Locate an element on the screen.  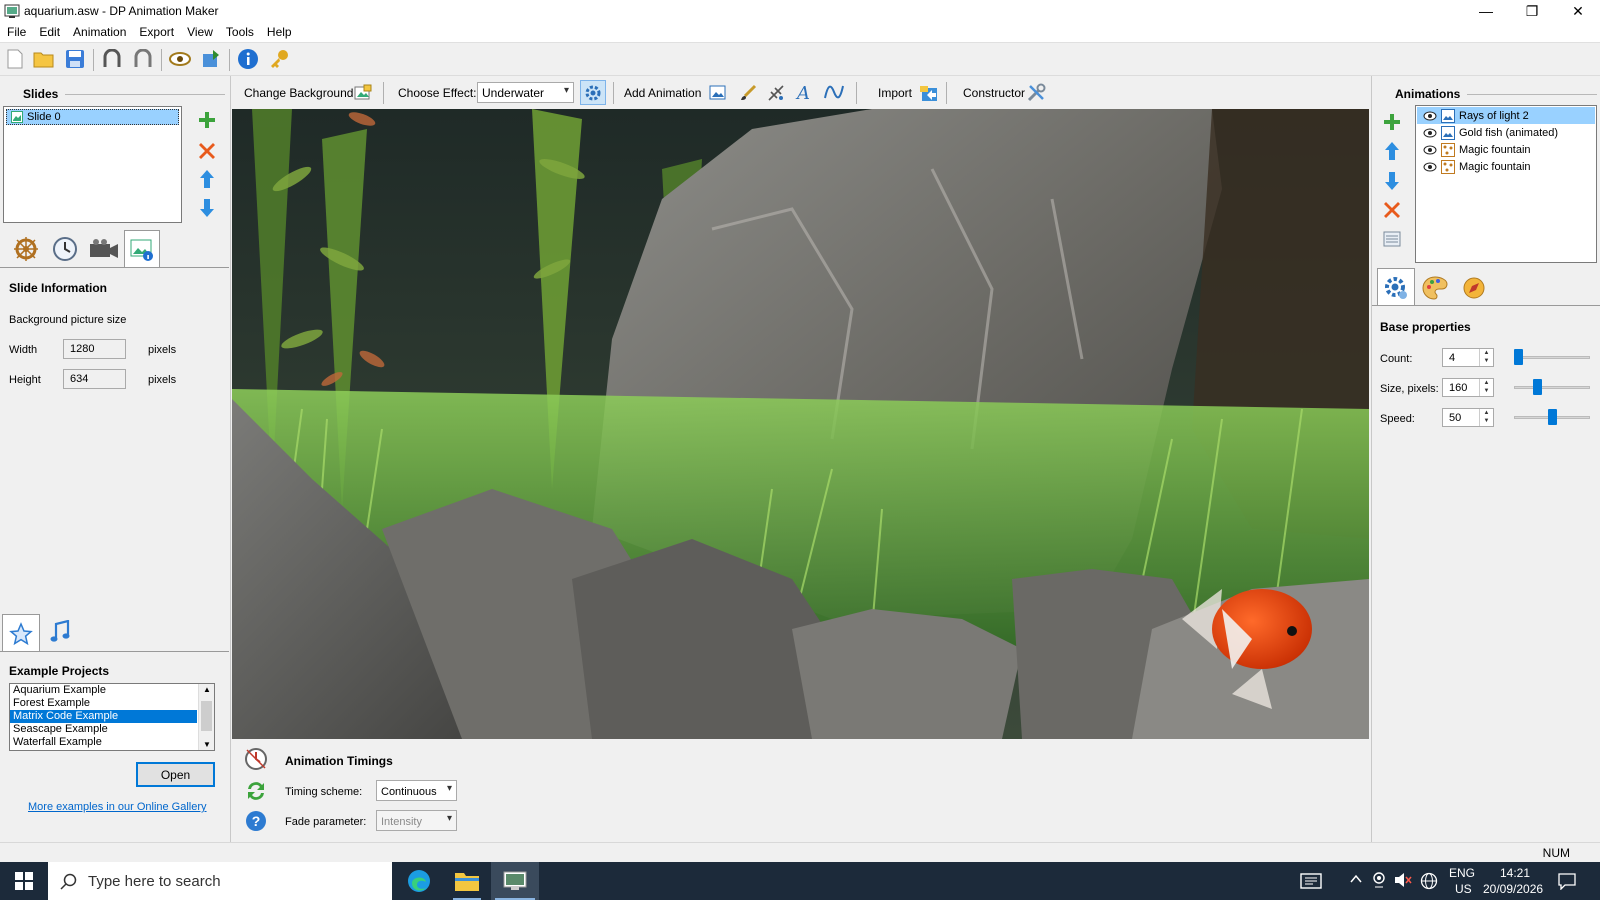
restore-button: ❐ is located at coordinates (1532, 11).